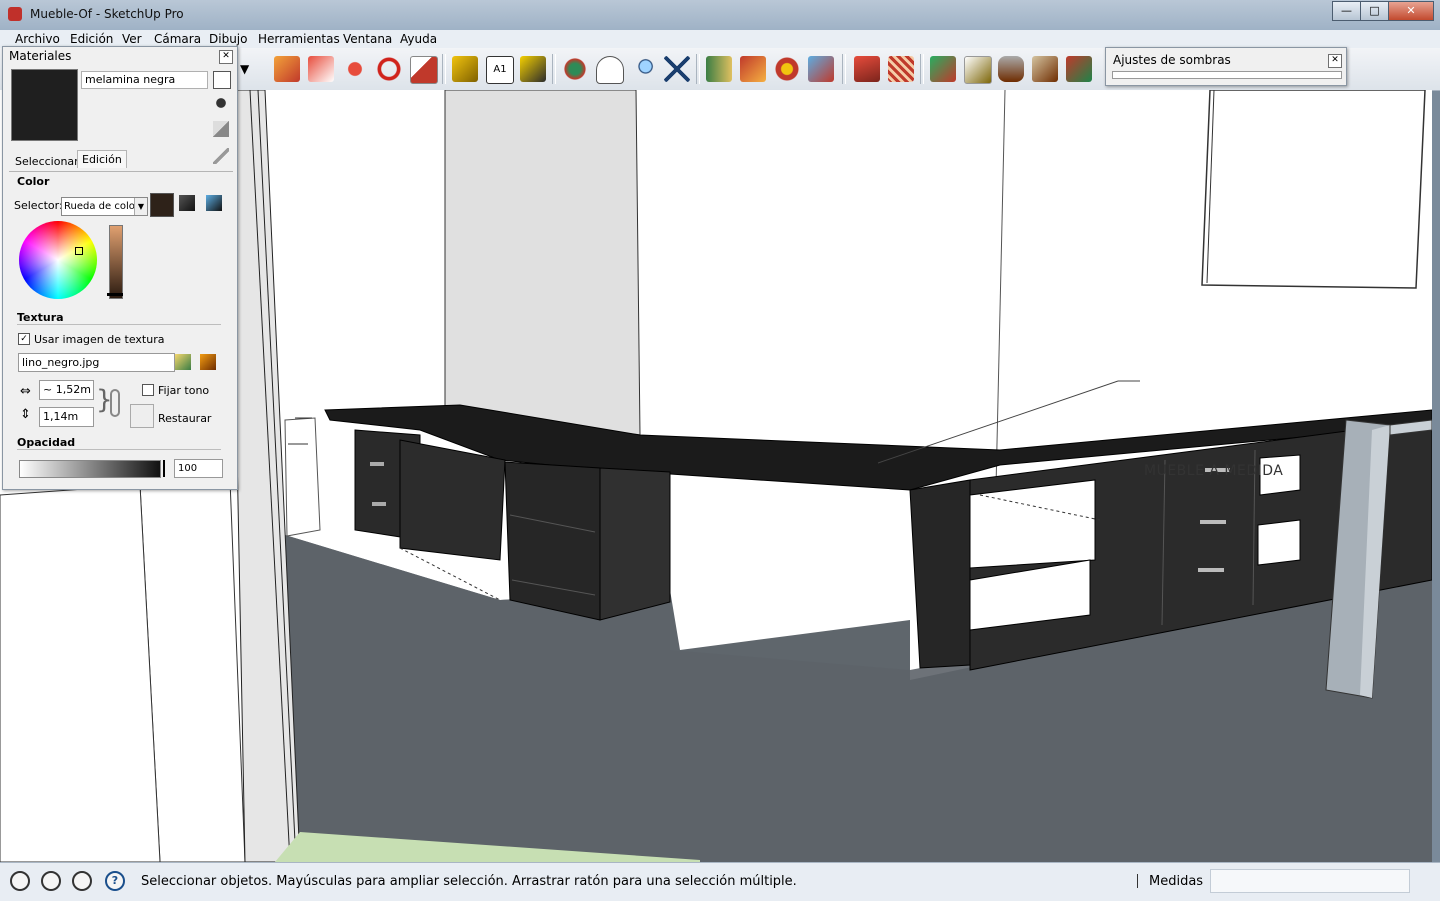  Describe the element at coordinates (389, 69) in the screenshot. I see `rotate-icon` at that location.